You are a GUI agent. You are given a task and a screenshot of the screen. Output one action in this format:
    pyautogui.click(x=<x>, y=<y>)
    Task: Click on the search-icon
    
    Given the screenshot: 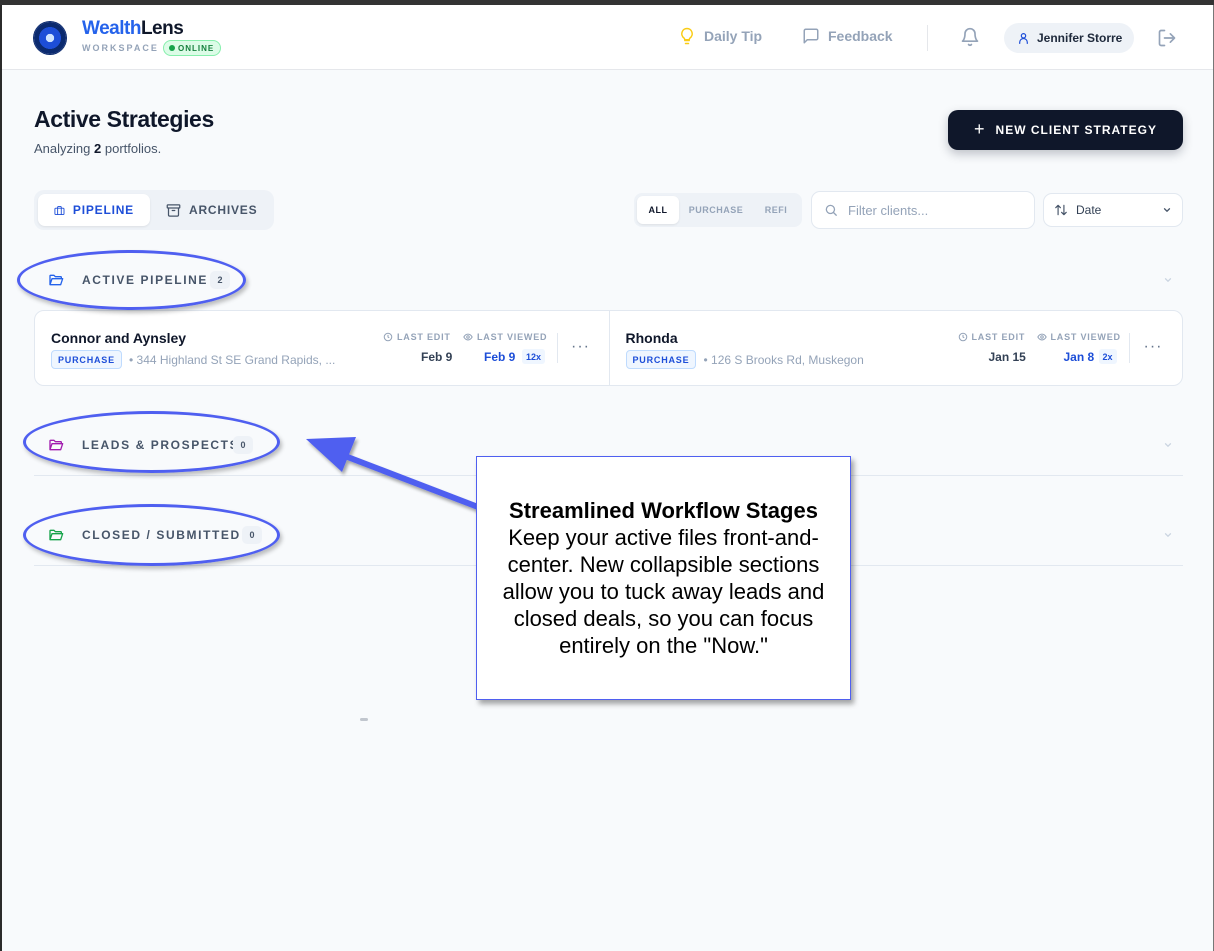 What is the action you would take?
    pyautogui.click(x=831, y=210)
    